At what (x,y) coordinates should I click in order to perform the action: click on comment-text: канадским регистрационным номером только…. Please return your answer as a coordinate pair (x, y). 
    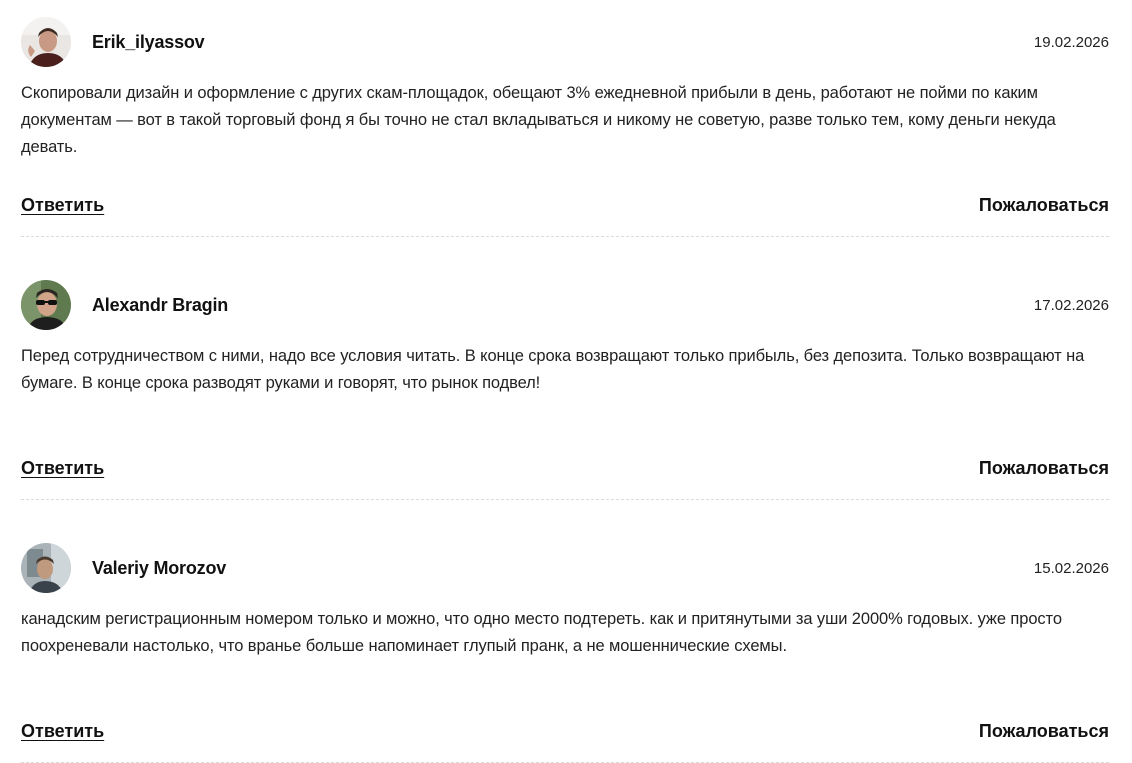
    Looking at the image, I should click on (541, 632).